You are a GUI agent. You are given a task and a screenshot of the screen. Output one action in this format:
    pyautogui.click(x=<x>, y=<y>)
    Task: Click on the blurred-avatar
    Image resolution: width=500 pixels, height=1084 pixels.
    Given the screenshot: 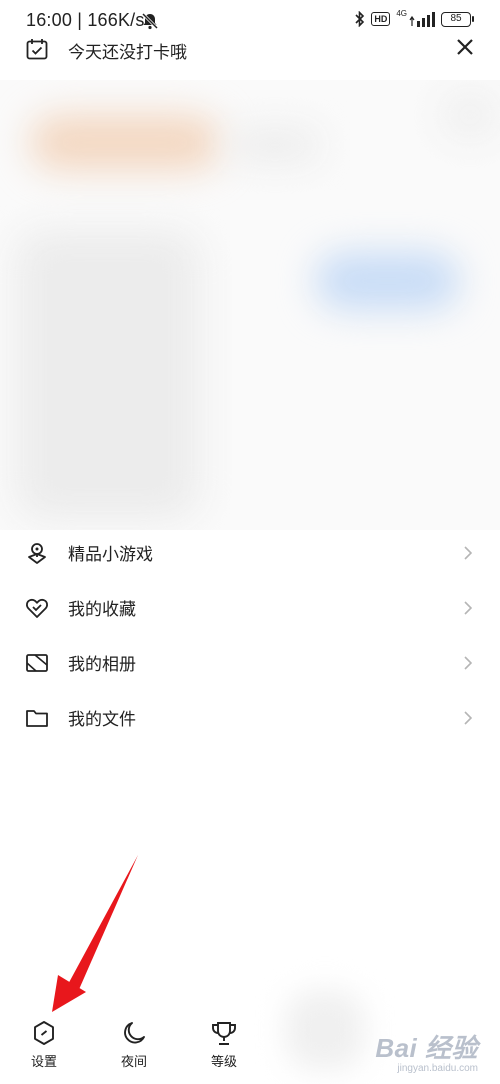 What is the action you would take?
    pyautogui.click(x=125, y=142)
    